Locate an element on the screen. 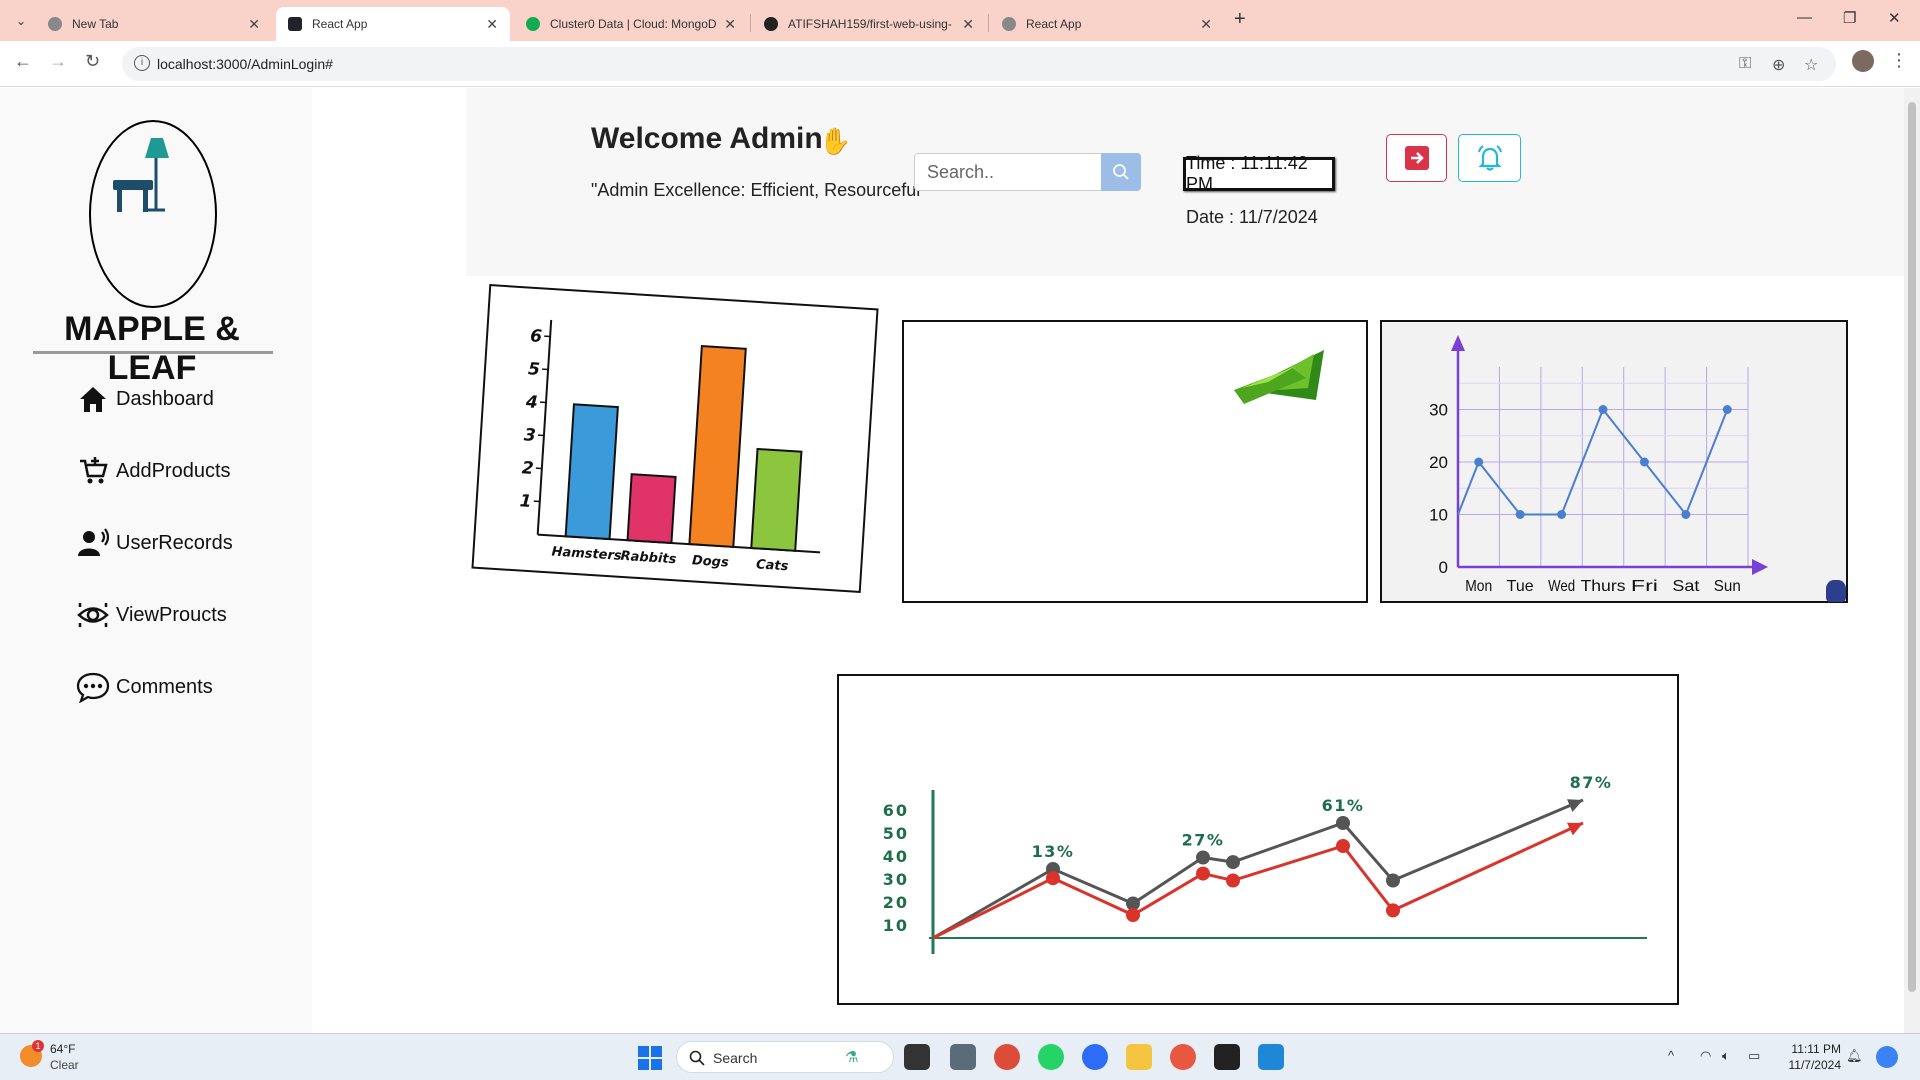 The height and width of the screenshot is (1080, 1920). mascot-icon is located at coordinates (1836, 591).